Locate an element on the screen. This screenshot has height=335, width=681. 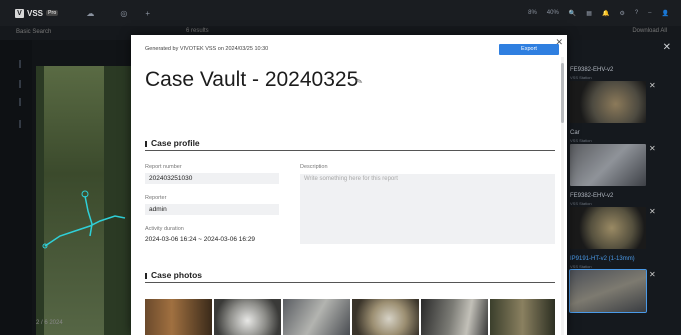
topbar-right: 8% 40% 🔍 ▦ 🔔 ⚙ ? – 👤 is located at coordinates (598, 13).